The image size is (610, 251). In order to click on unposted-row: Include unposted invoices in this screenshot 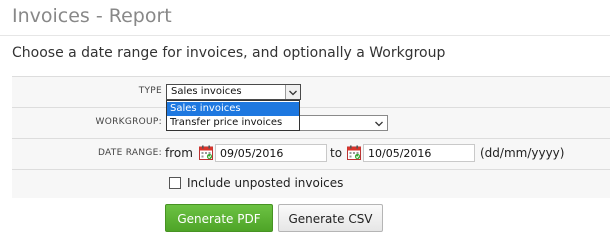, I will do `click(311, 183)`.